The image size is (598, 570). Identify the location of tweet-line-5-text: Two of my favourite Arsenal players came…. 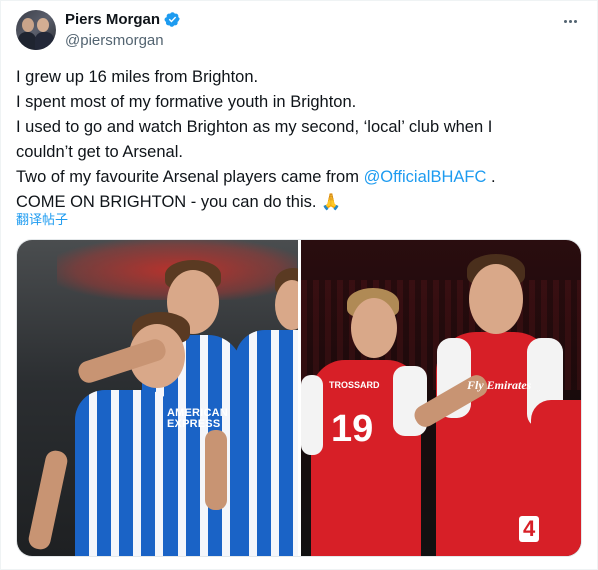
(190, 177).